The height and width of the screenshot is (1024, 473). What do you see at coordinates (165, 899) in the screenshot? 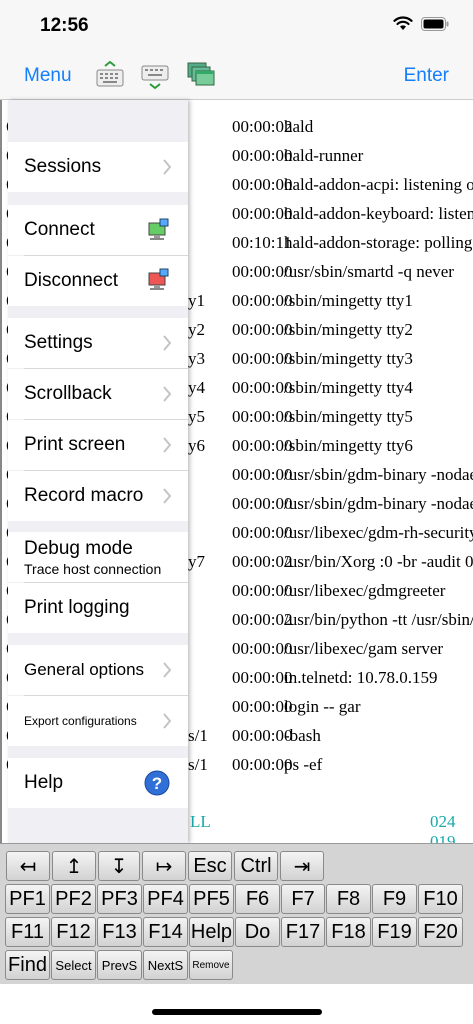
I see `key-pf4: PF4` at bounding box center [165, 899].